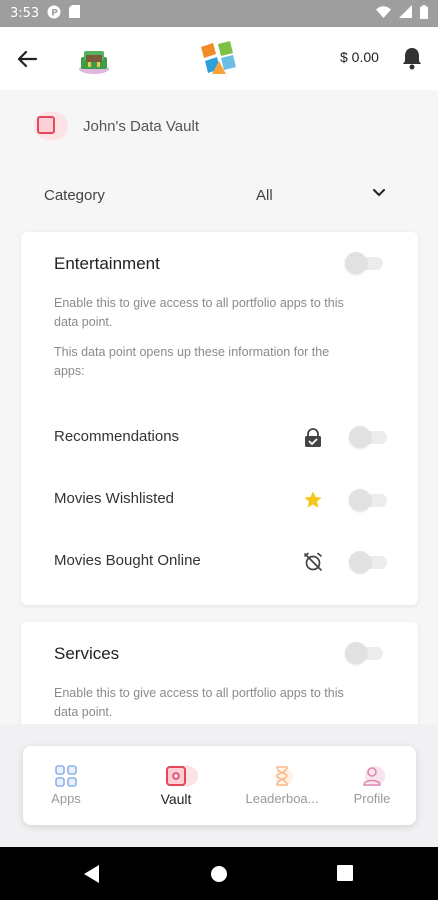 The image size is (438, 900). I want to click on recommendations-label: Recommendations, so click(117, 436).